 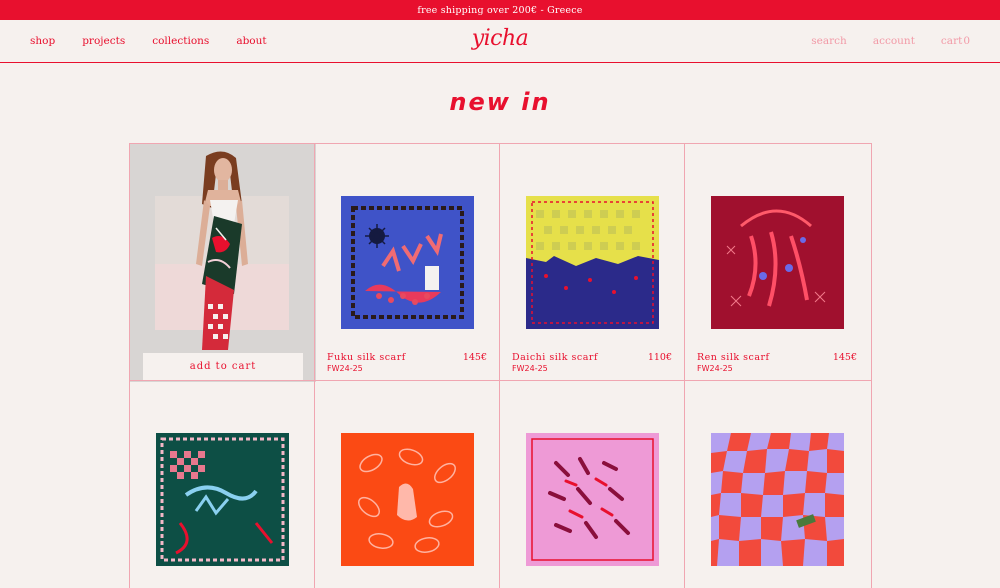 I want to click on cart-count-badge: 0, so click(x=966, y=41).